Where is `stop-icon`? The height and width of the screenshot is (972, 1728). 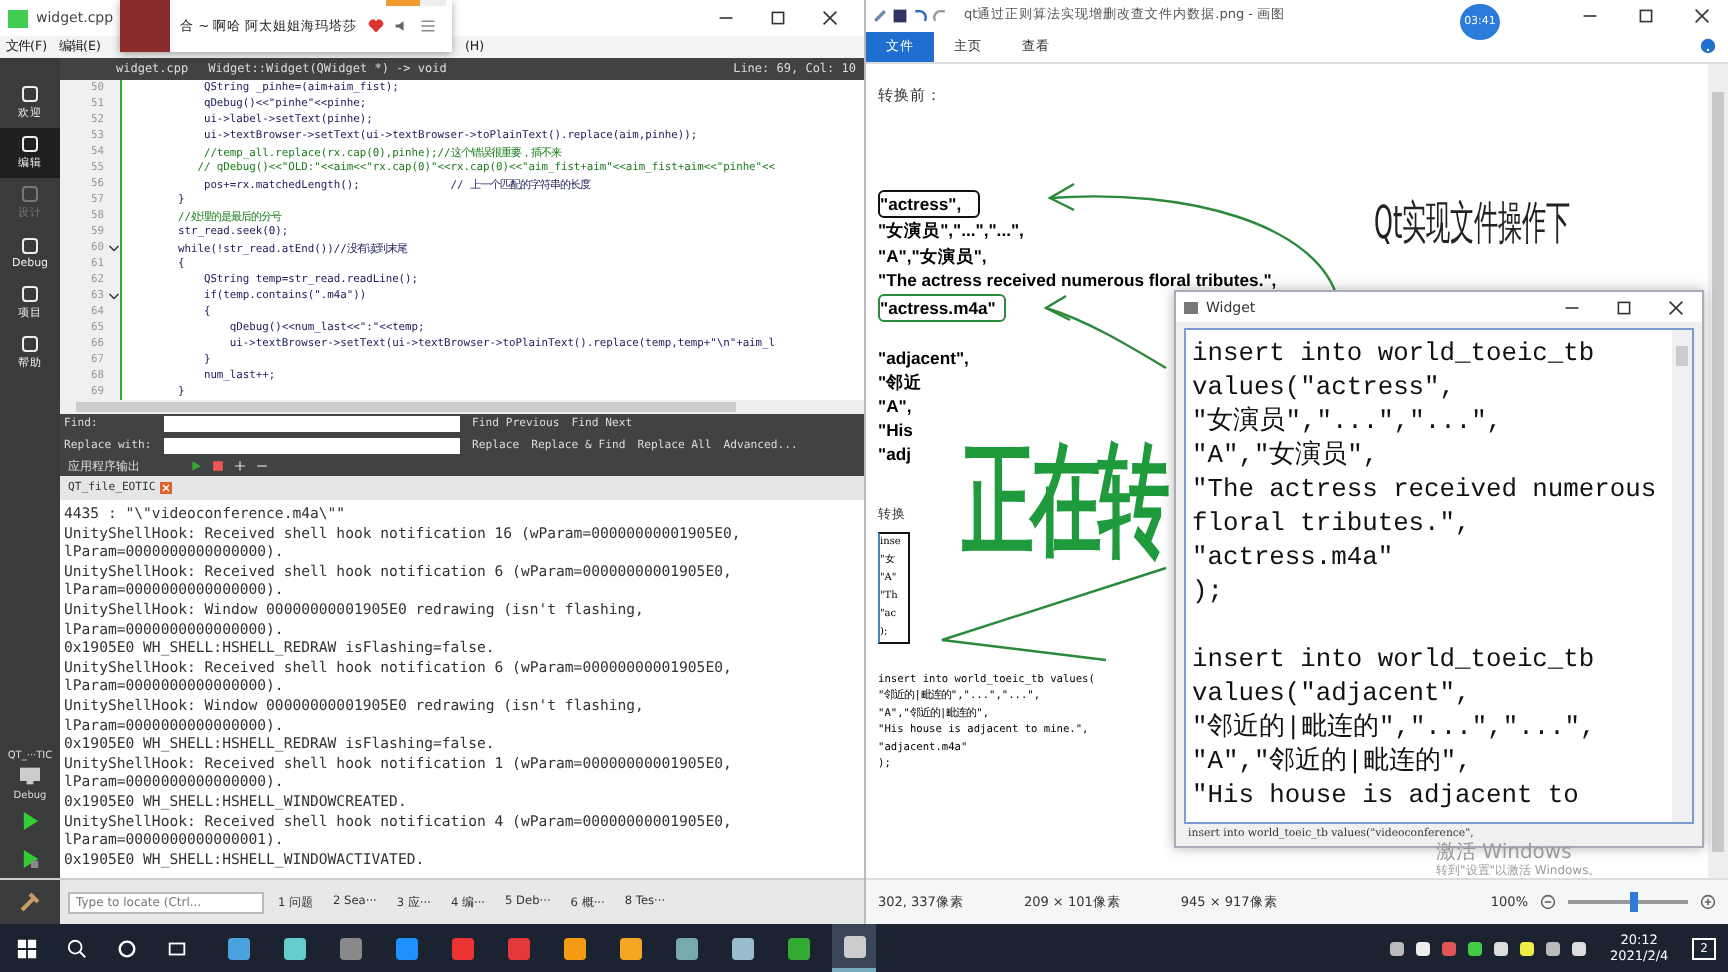 stop-icon is located at coordinates (218, 466).